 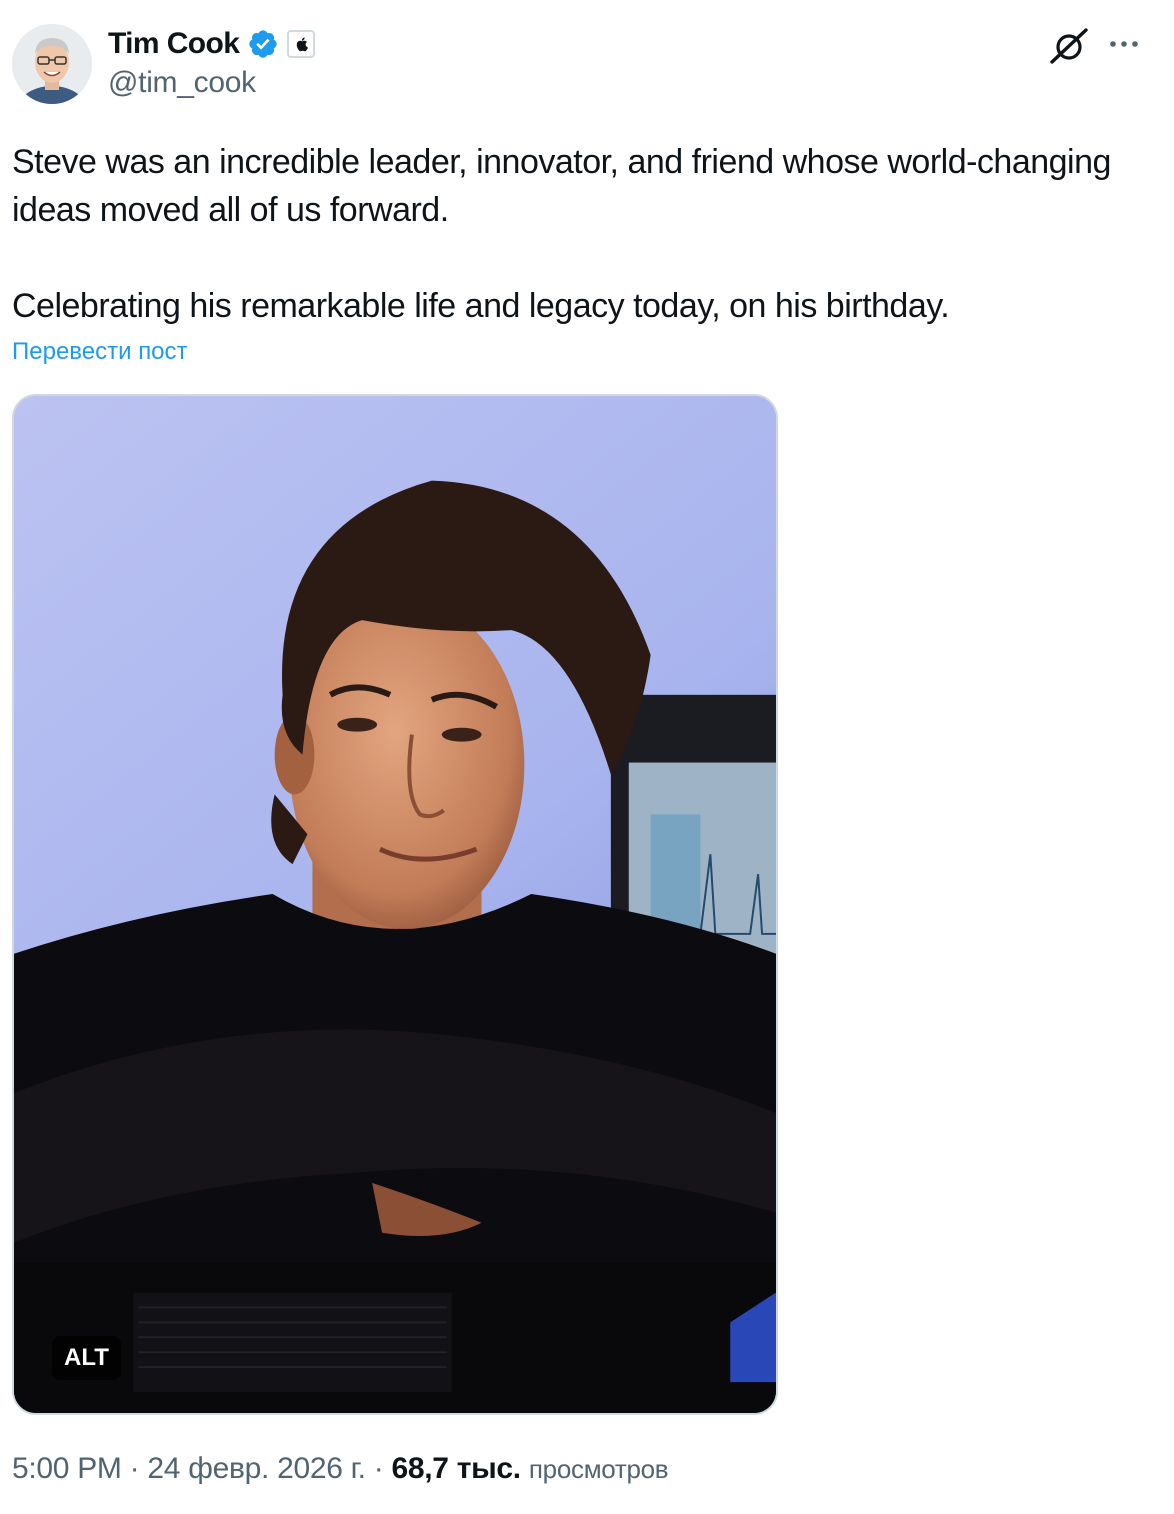 I want to click on views-count: 68,7 тыс., so click(x=456, y=1468).